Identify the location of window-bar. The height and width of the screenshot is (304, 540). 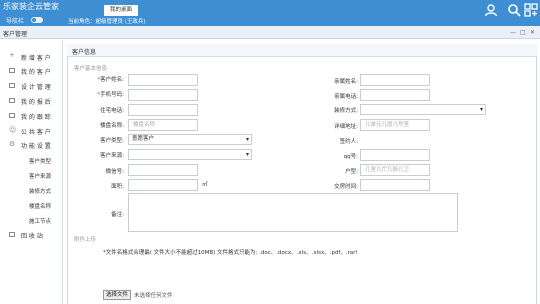
(270, 32).